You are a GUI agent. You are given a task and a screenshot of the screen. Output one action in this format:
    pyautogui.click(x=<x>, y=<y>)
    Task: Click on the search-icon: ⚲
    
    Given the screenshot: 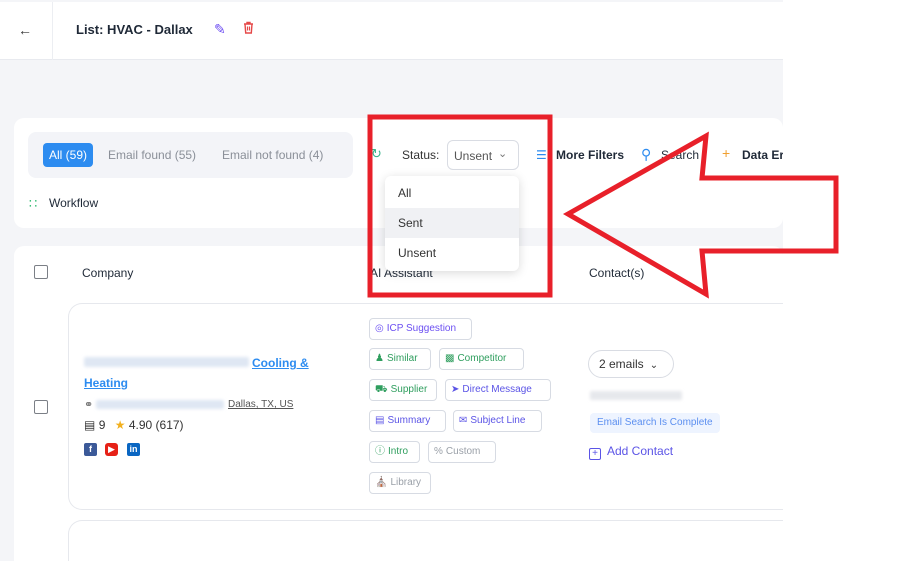 What is the action you would take?
    pyautogui.click(x=646, y=154)
    